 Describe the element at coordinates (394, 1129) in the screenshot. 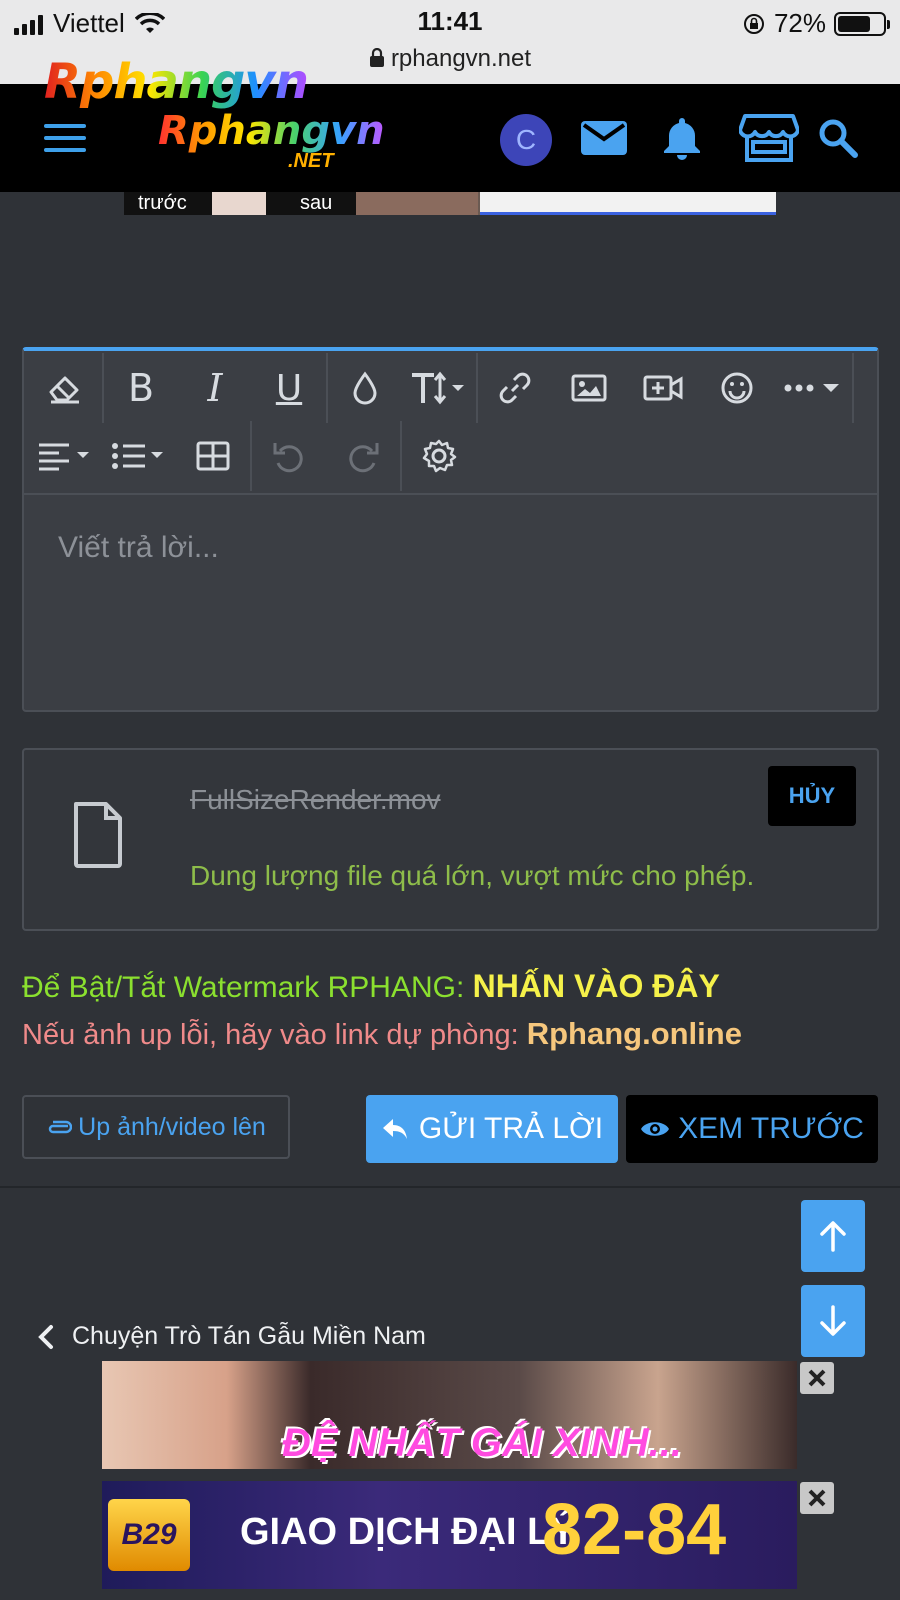

I see `reply-icon` at that location.